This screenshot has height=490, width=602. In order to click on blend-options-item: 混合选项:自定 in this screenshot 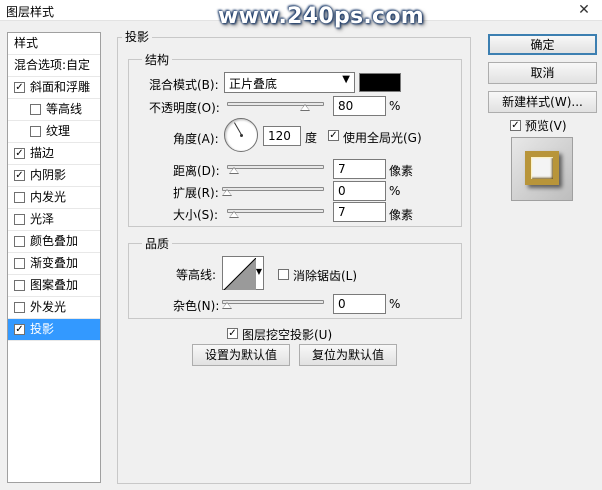, I will do `click(54, 66)`.